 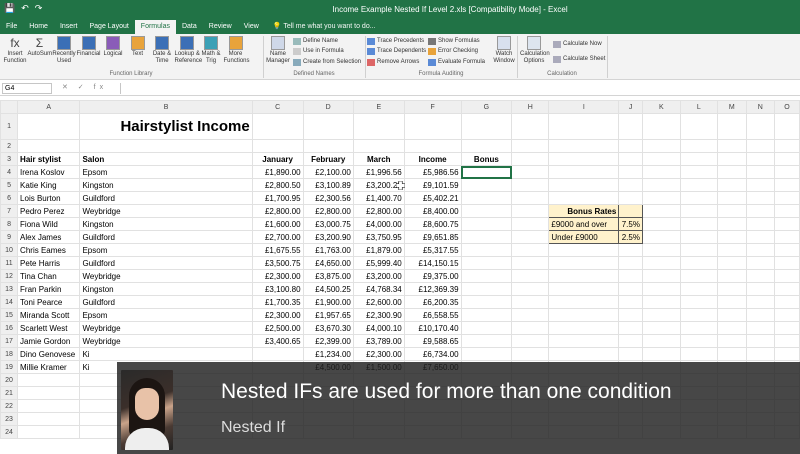 I want to click on data-cell: Fiona Wild, so click(x=49, y=224).